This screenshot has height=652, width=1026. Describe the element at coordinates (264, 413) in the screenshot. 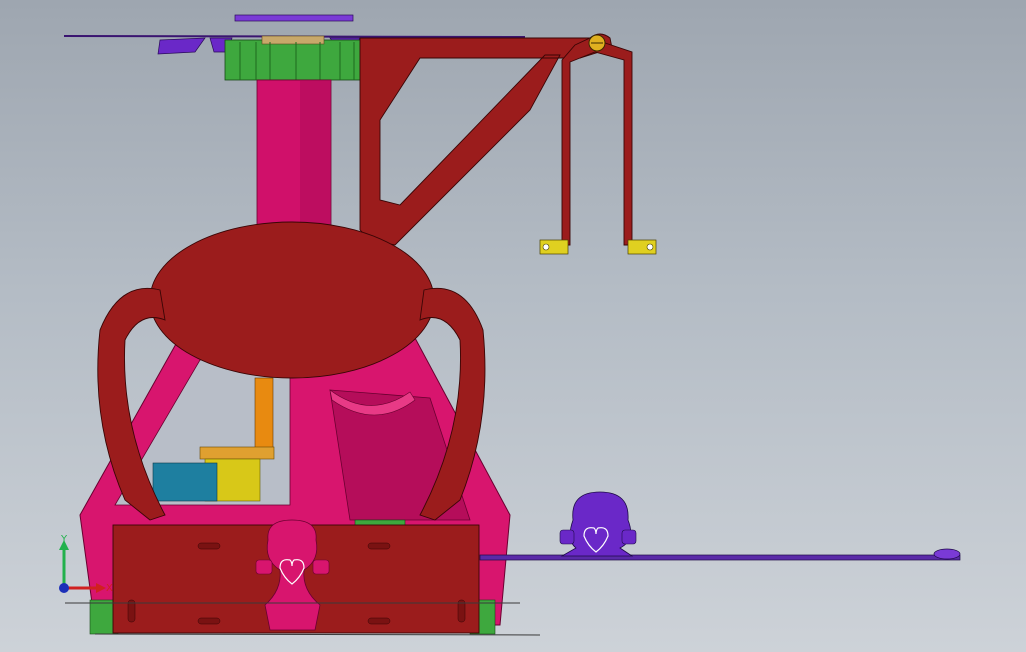

I see `cable-bundle` at that location.